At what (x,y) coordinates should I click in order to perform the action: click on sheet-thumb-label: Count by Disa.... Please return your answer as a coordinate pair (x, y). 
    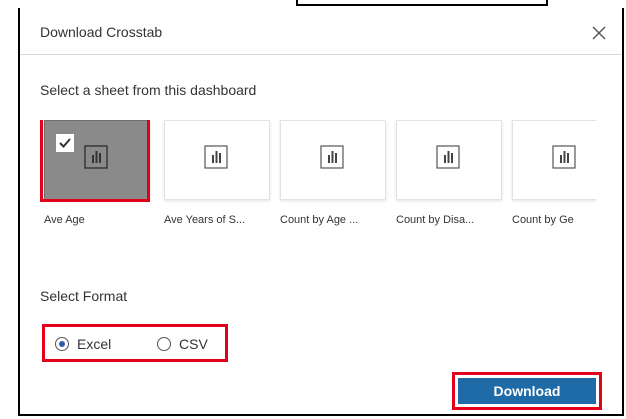
    Looking at the image, I should click on (435, 220).